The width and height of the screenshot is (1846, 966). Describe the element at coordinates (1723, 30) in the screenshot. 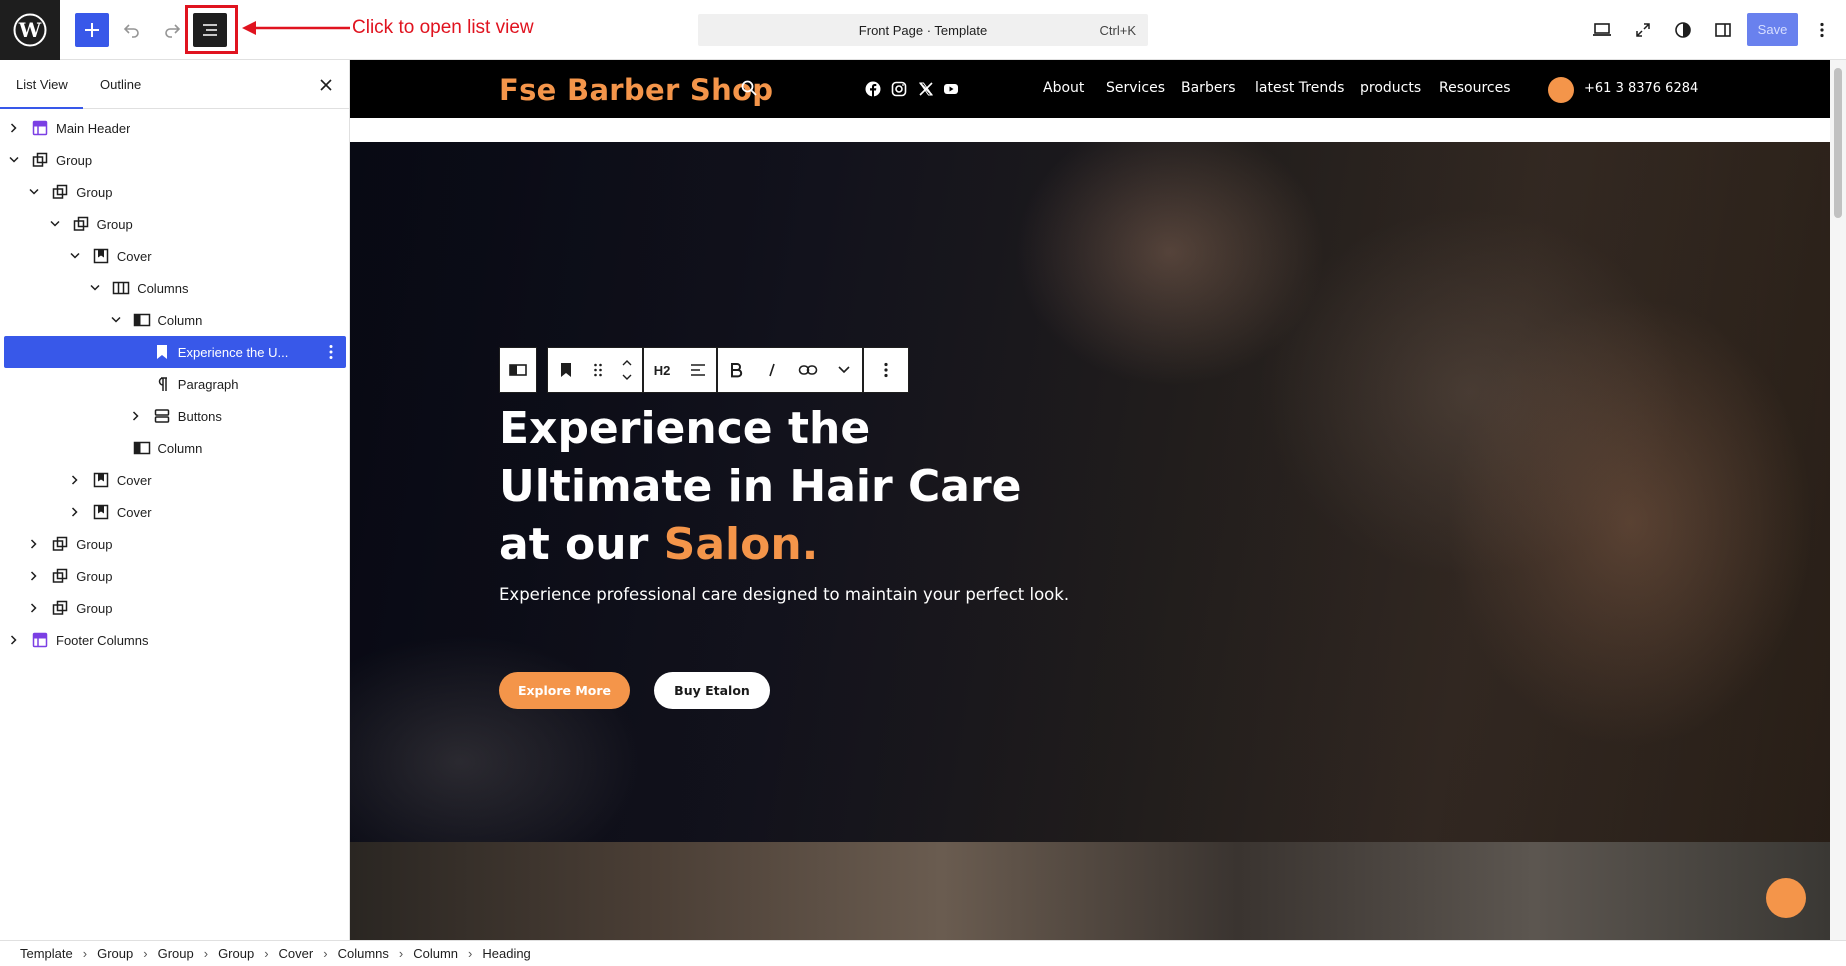

I see `settings-sidebar-button` at that location.